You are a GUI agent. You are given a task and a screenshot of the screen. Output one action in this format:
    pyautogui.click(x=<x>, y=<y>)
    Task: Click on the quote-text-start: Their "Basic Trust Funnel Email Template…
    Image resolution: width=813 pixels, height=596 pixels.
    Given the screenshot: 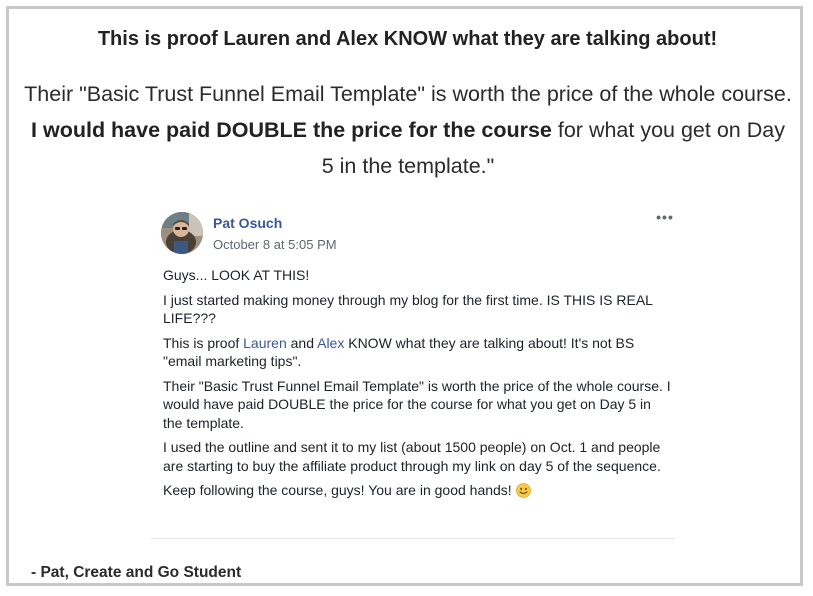 What is the action you would take?
    pyautogui.click(x=408, y=94)
    